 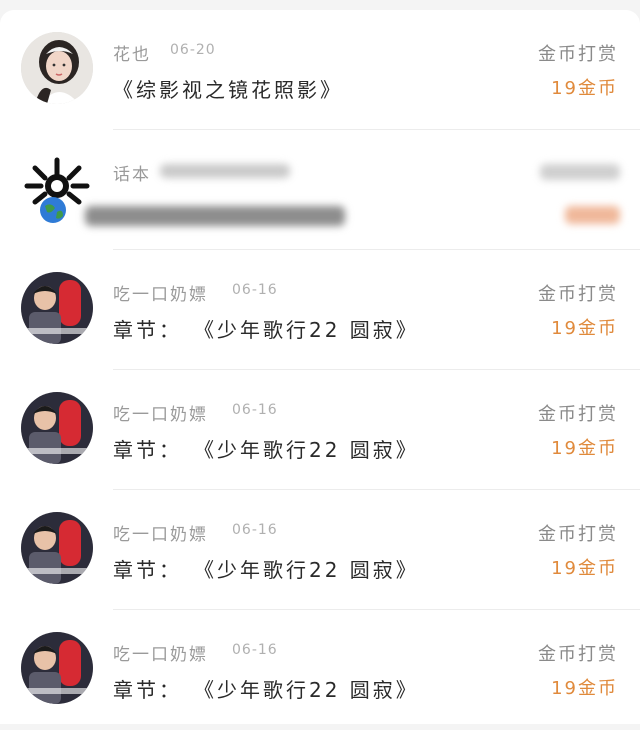 I want to click on user-name: 话本, so click(x=132, y=172).